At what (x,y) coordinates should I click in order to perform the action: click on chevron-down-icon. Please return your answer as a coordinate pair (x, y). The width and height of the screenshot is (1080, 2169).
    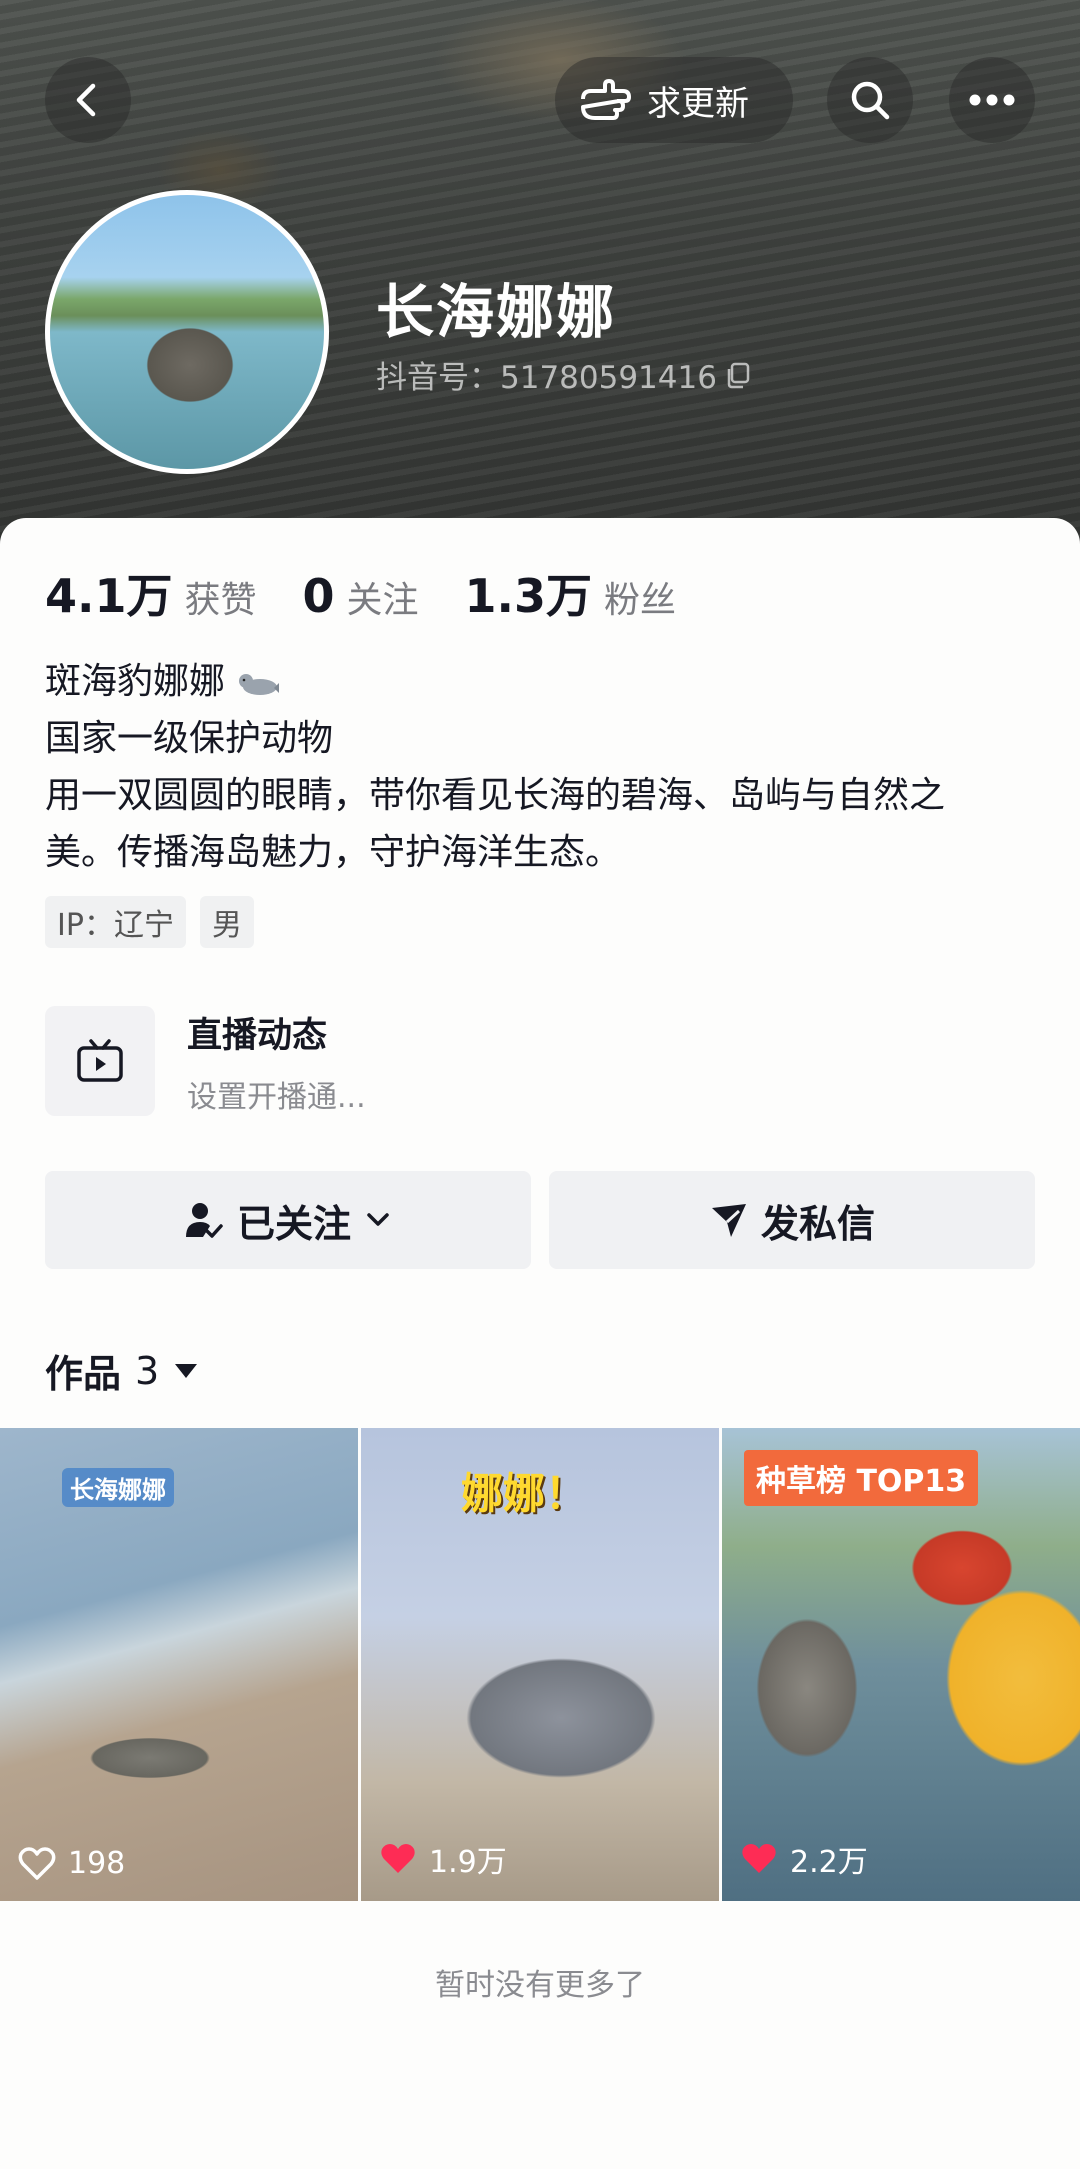
    Looking at the image, I should click on (378, 1219).